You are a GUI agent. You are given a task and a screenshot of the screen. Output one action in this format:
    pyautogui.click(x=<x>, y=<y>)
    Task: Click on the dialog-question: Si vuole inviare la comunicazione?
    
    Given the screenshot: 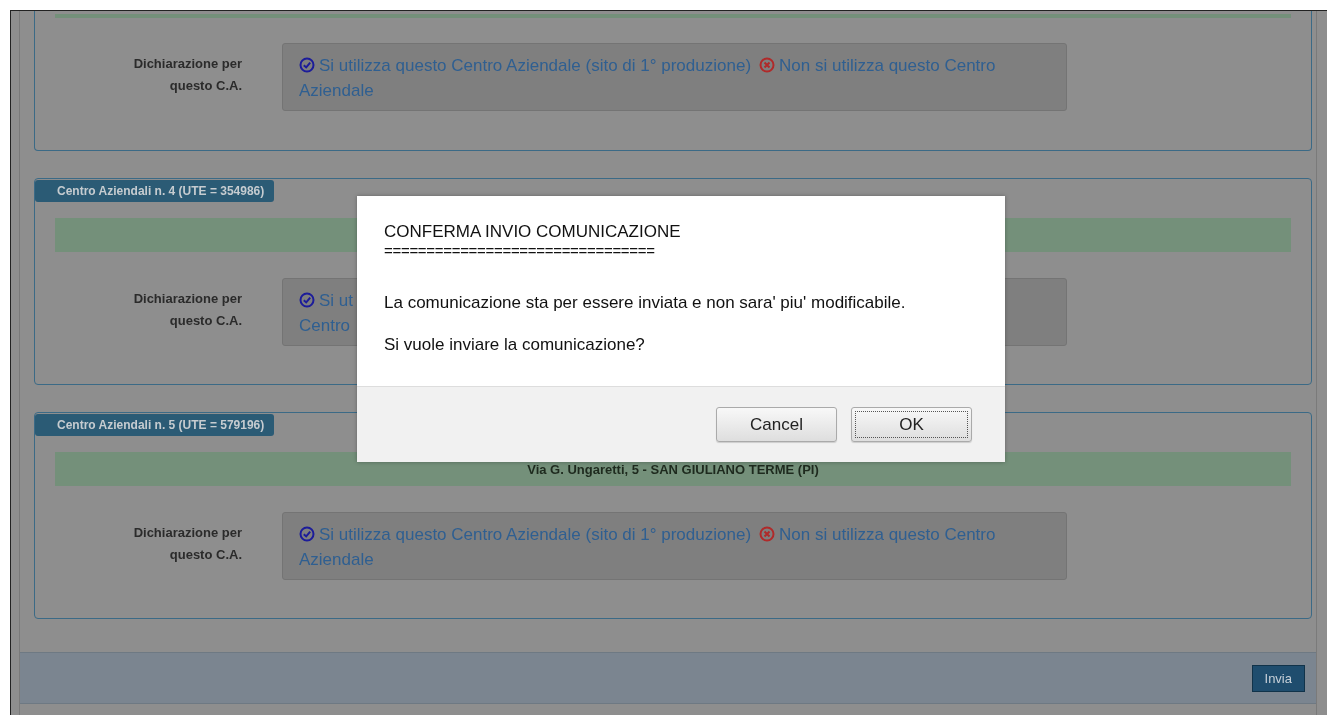 What is the action you would take?
    pyautogui.click(x=515, y=345)
    